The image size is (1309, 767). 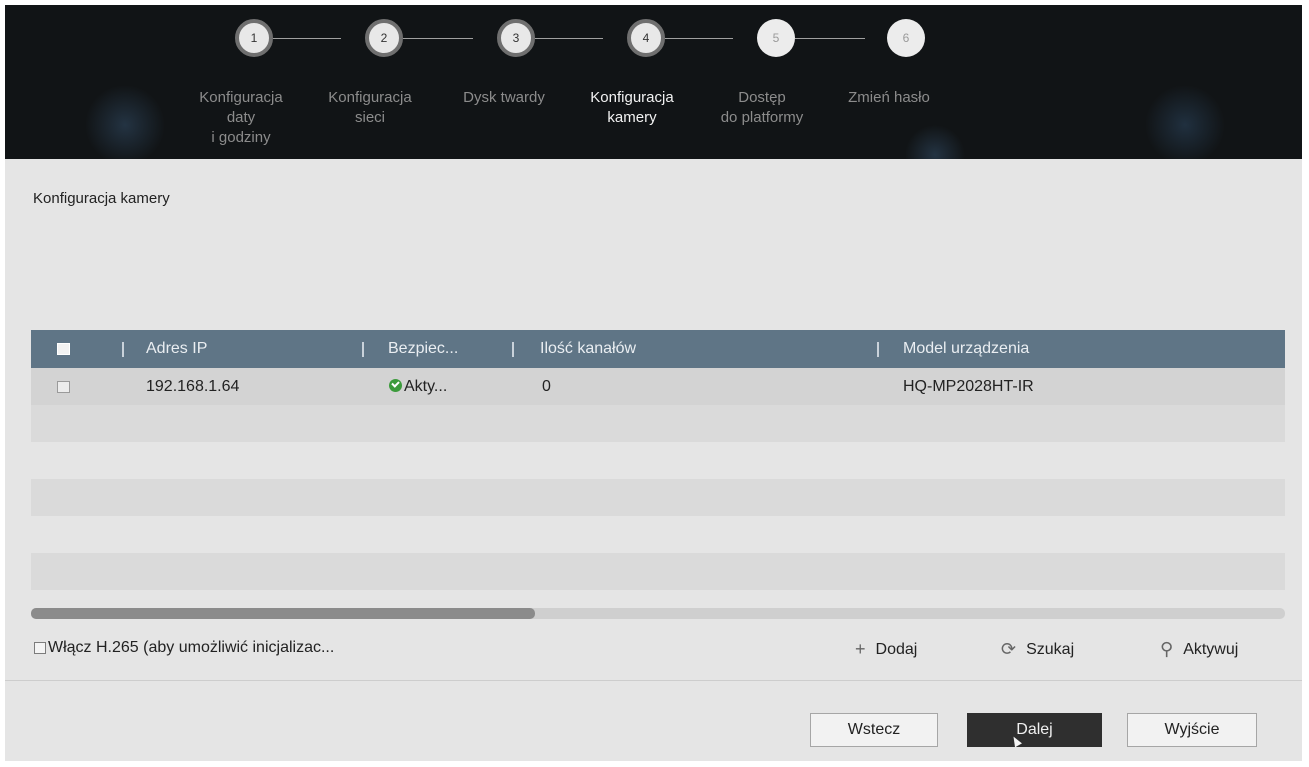 I want to click on step-label-line: kamery, so click(x=632, y=117).